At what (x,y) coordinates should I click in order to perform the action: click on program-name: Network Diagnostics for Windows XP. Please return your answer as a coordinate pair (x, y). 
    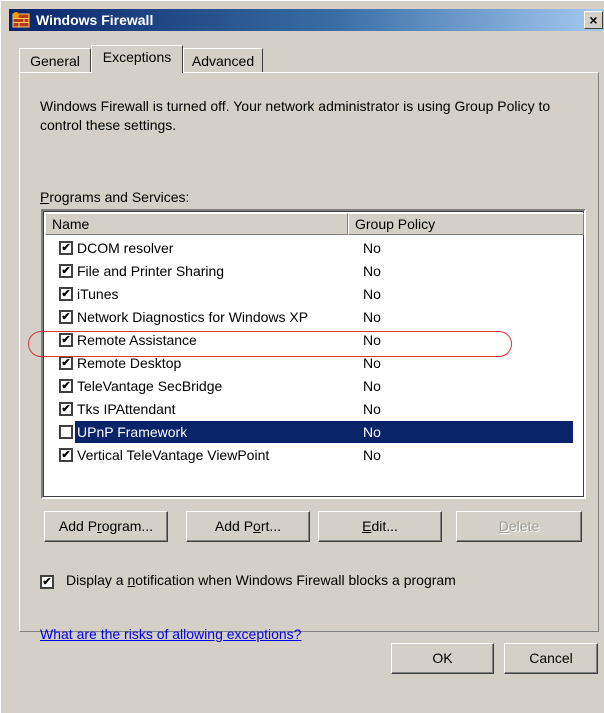
    Looking at the image, I should click on (193, 317).